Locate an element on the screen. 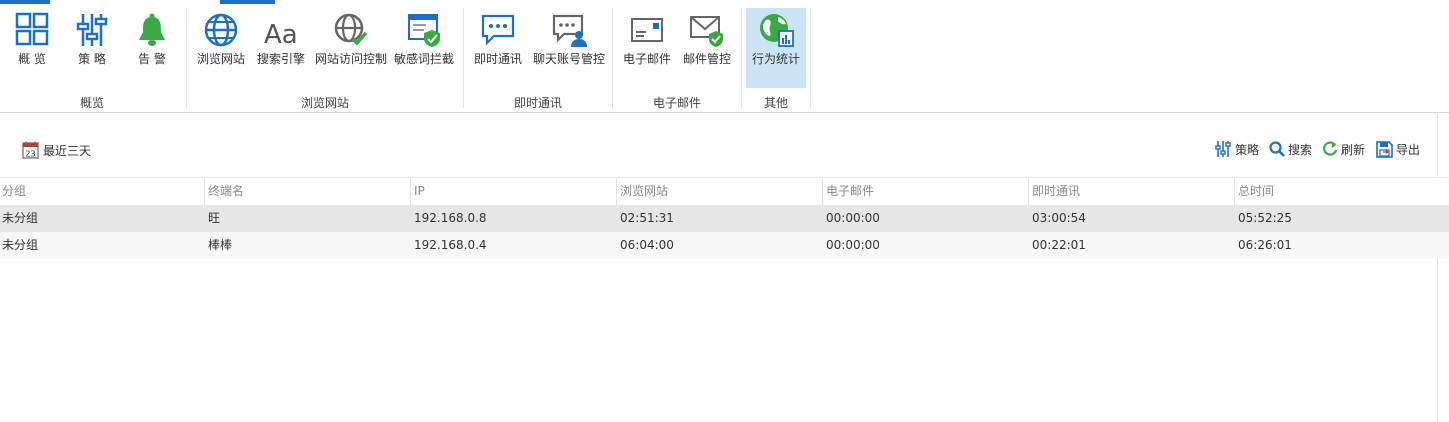 This screenshot has width=1449, height=422. panel-right-border is located at coordinates (1437, 267).